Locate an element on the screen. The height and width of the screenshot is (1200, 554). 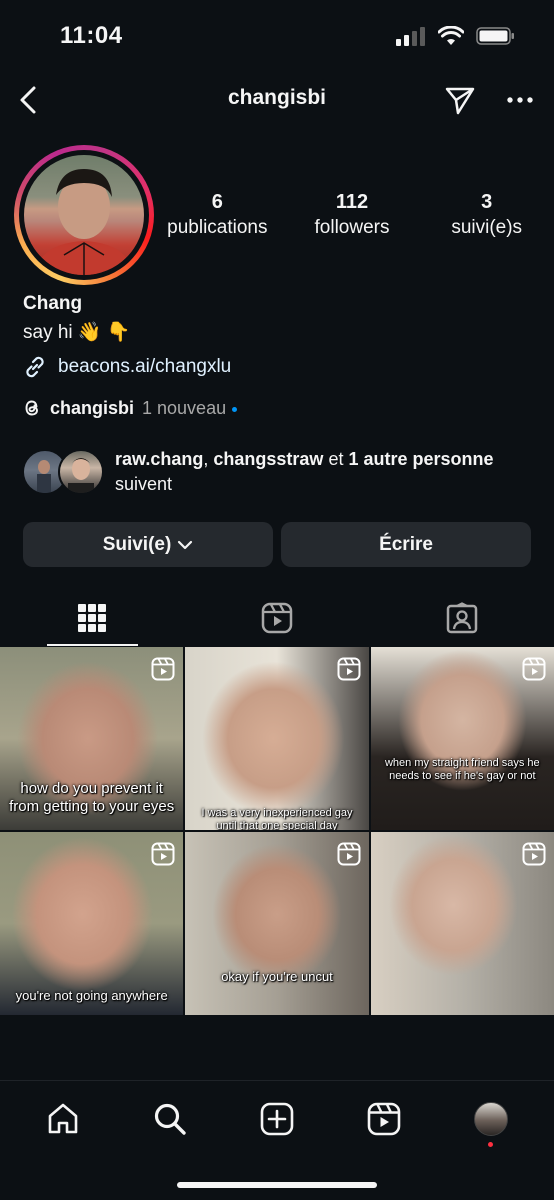
tab-tagged is located at coordinates (461, 618).